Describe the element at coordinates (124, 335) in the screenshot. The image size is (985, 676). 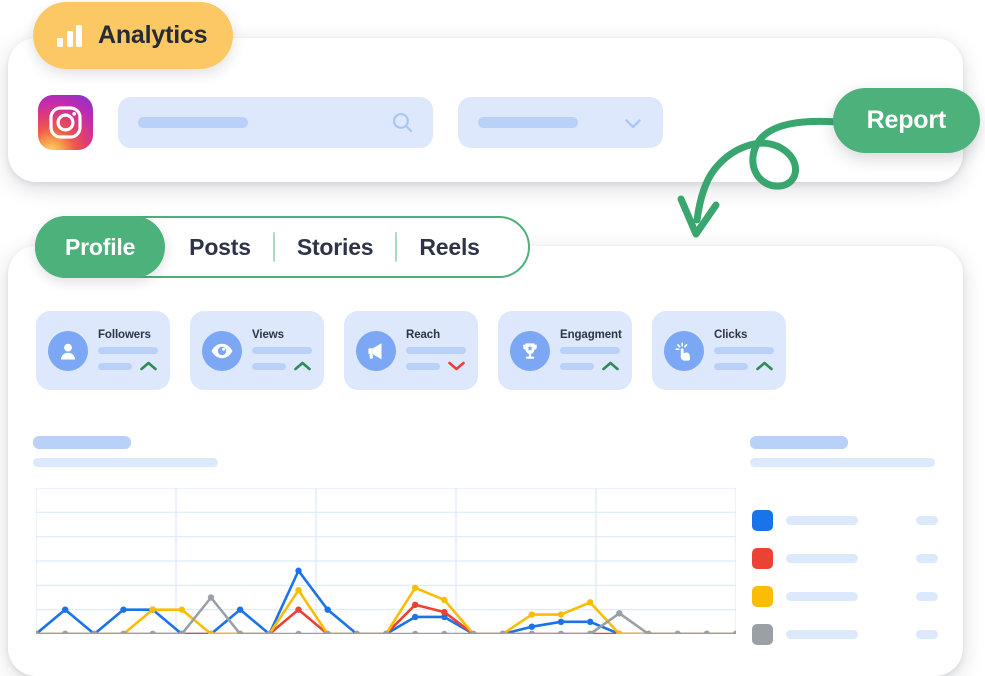
I see `stat-label: Followers` at that location.